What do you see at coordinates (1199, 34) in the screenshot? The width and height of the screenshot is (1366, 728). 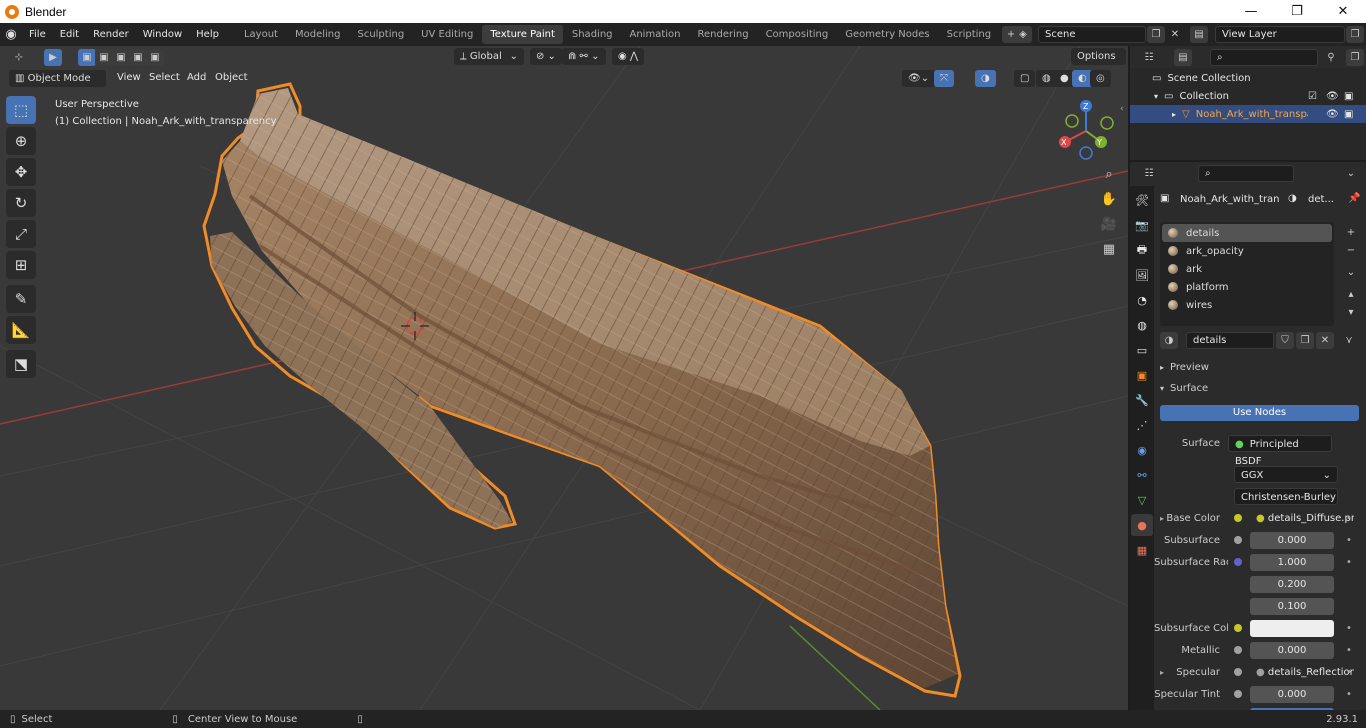 I see `view-layer-icon: ▤` at bounding box center [1199, 34].